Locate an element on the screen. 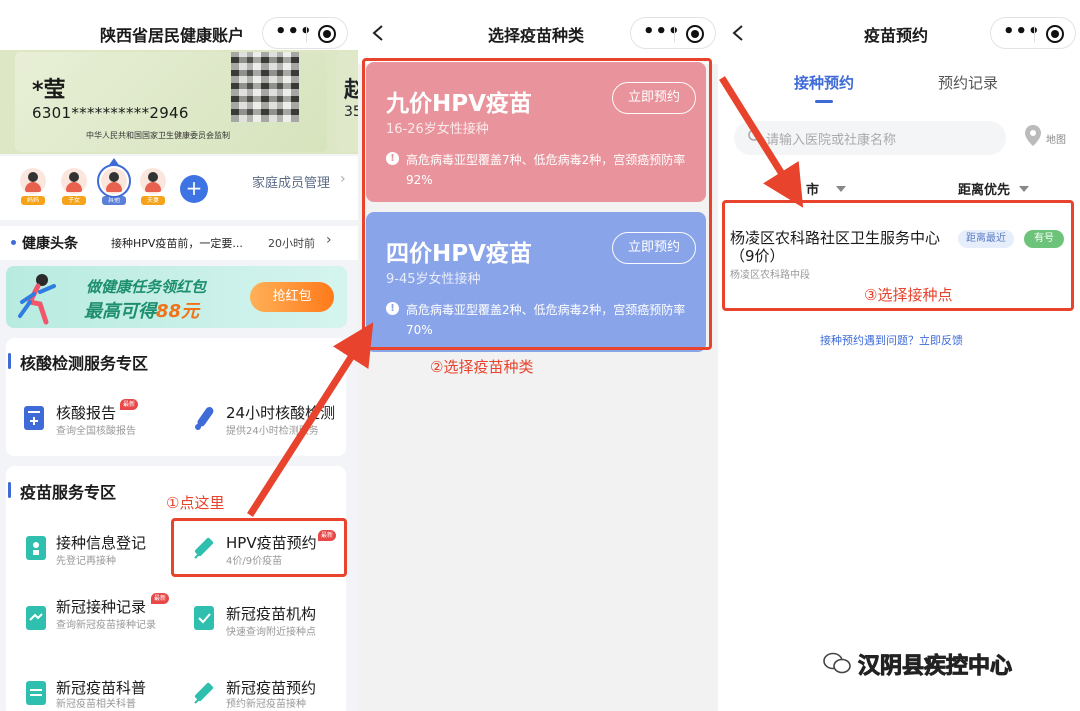  tab-booking-records: 预约记录 is located at coordinates (968, 82).